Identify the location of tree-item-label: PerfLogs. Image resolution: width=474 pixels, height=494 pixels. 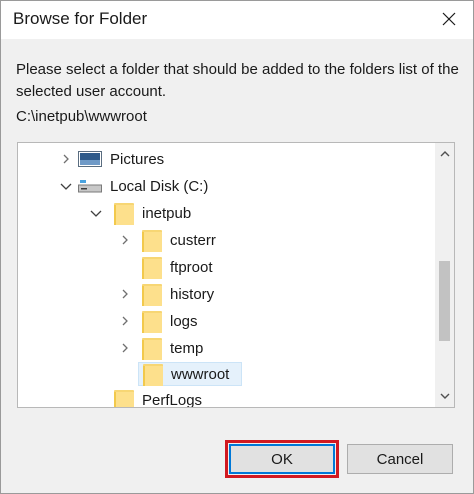
(172, 399).